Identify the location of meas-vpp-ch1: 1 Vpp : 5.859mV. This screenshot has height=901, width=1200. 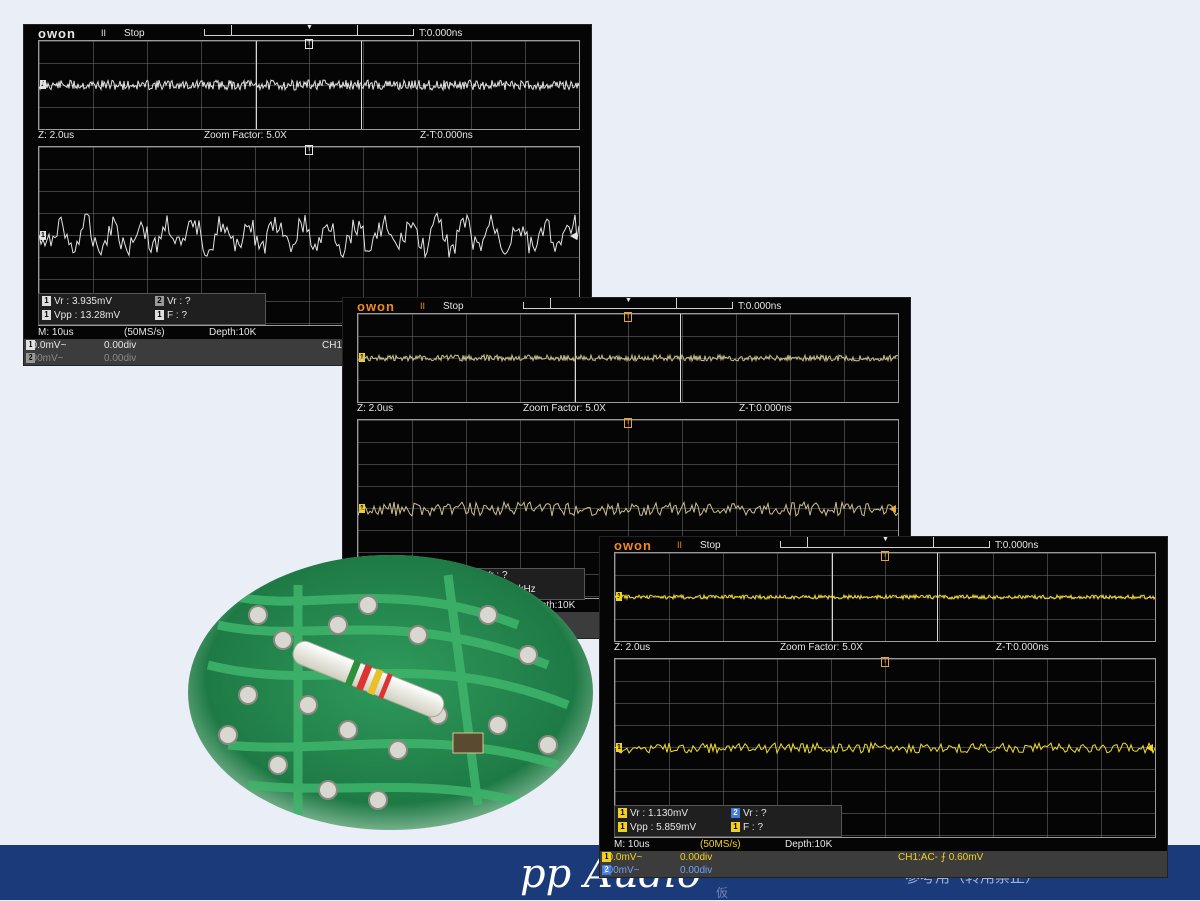
(657, 827).